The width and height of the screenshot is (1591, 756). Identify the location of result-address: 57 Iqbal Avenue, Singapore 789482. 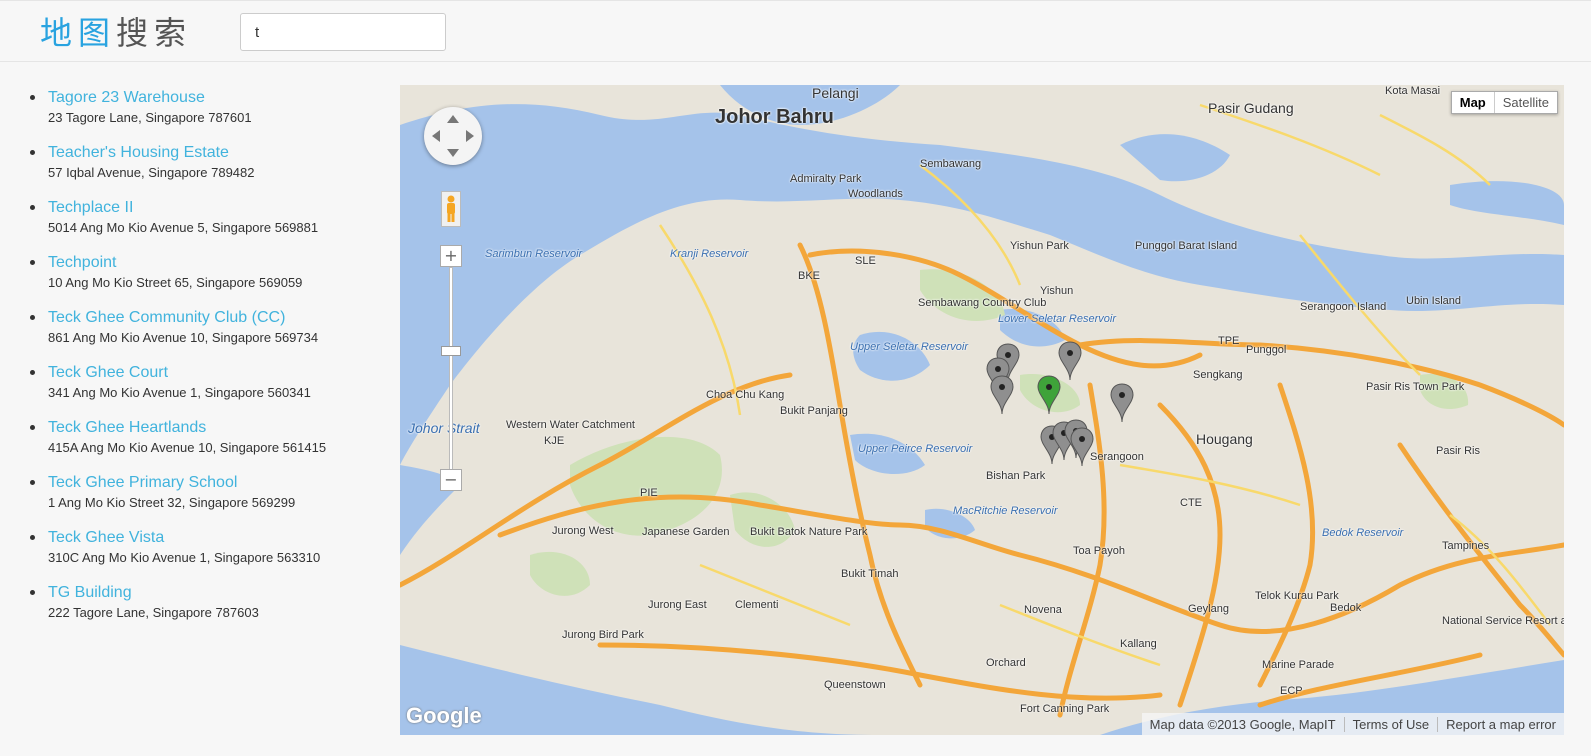
(151, 172).